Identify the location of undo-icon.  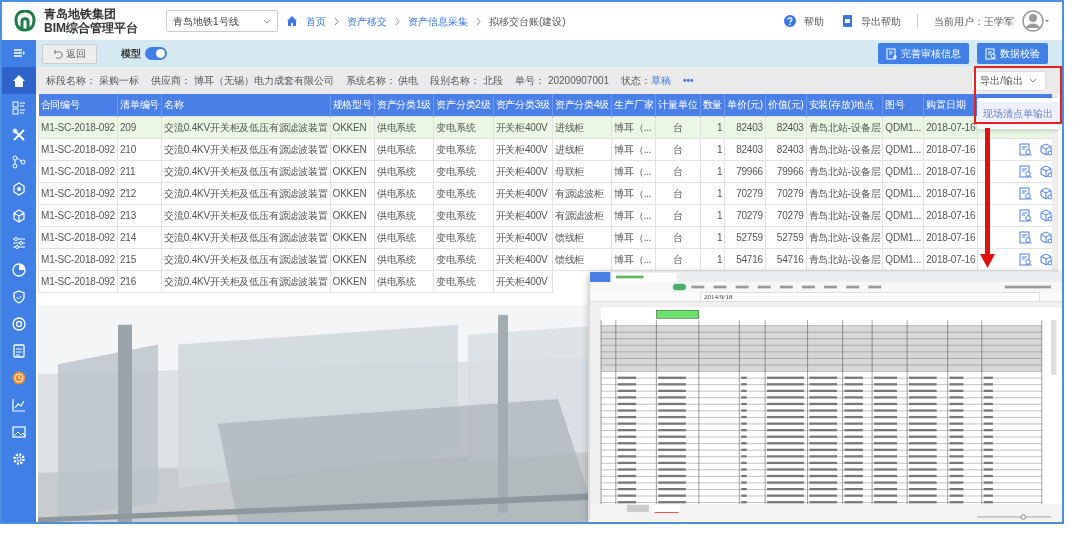
(58, 53).